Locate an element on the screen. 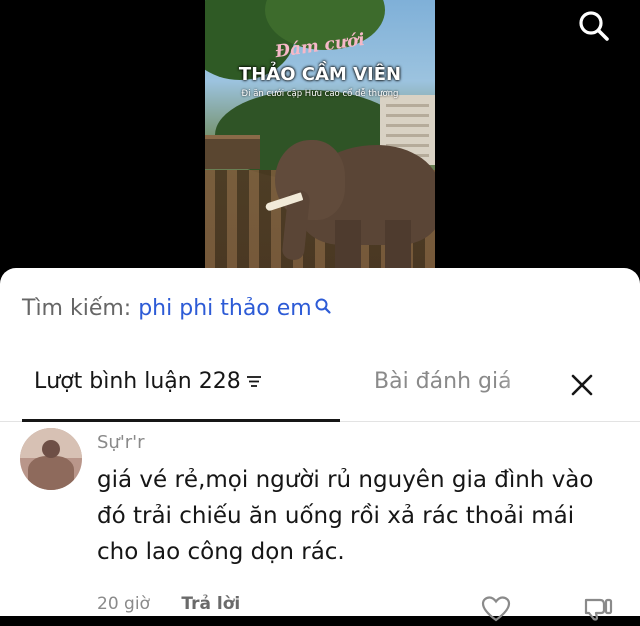  tab-comments: Lượt bình luận 228 is located at coordinates (181, 392).